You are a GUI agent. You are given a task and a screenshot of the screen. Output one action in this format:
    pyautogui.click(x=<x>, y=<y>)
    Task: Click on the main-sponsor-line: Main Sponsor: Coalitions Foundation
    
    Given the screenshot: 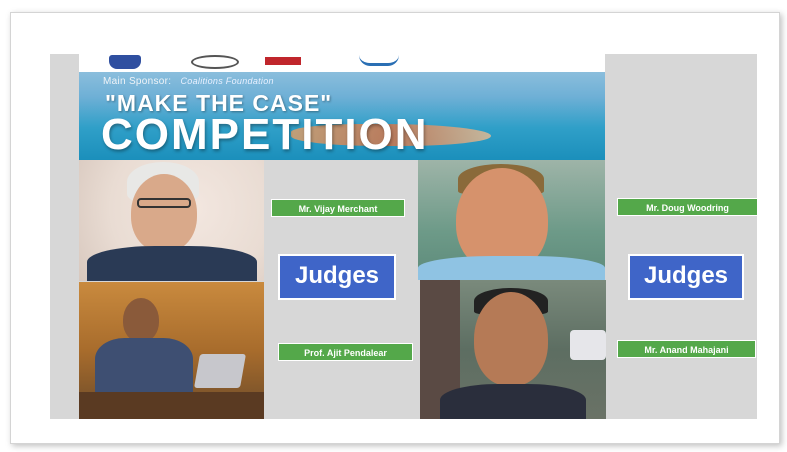 What is the action you would take?
    pyautogui.click(x=188, y=81)
    